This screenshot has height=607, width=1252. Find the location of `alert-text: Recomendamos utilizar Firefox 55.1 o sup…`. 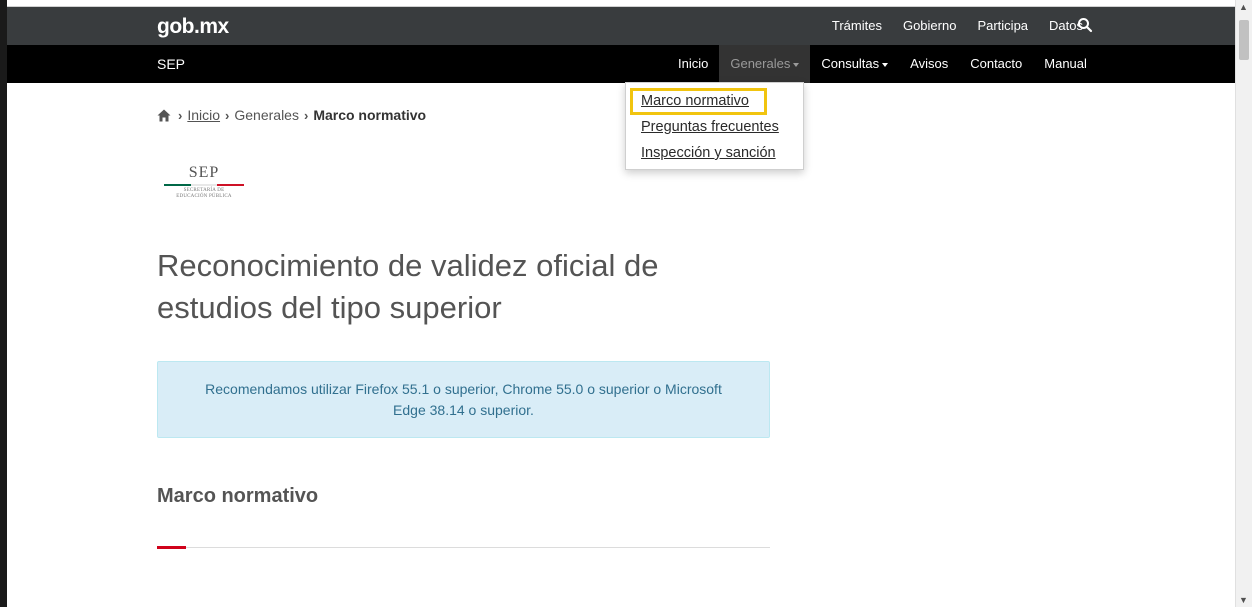

alert-text: Recomendamos utilizar Firefox 55.1 o sup… is located at coordinates (463, 399).